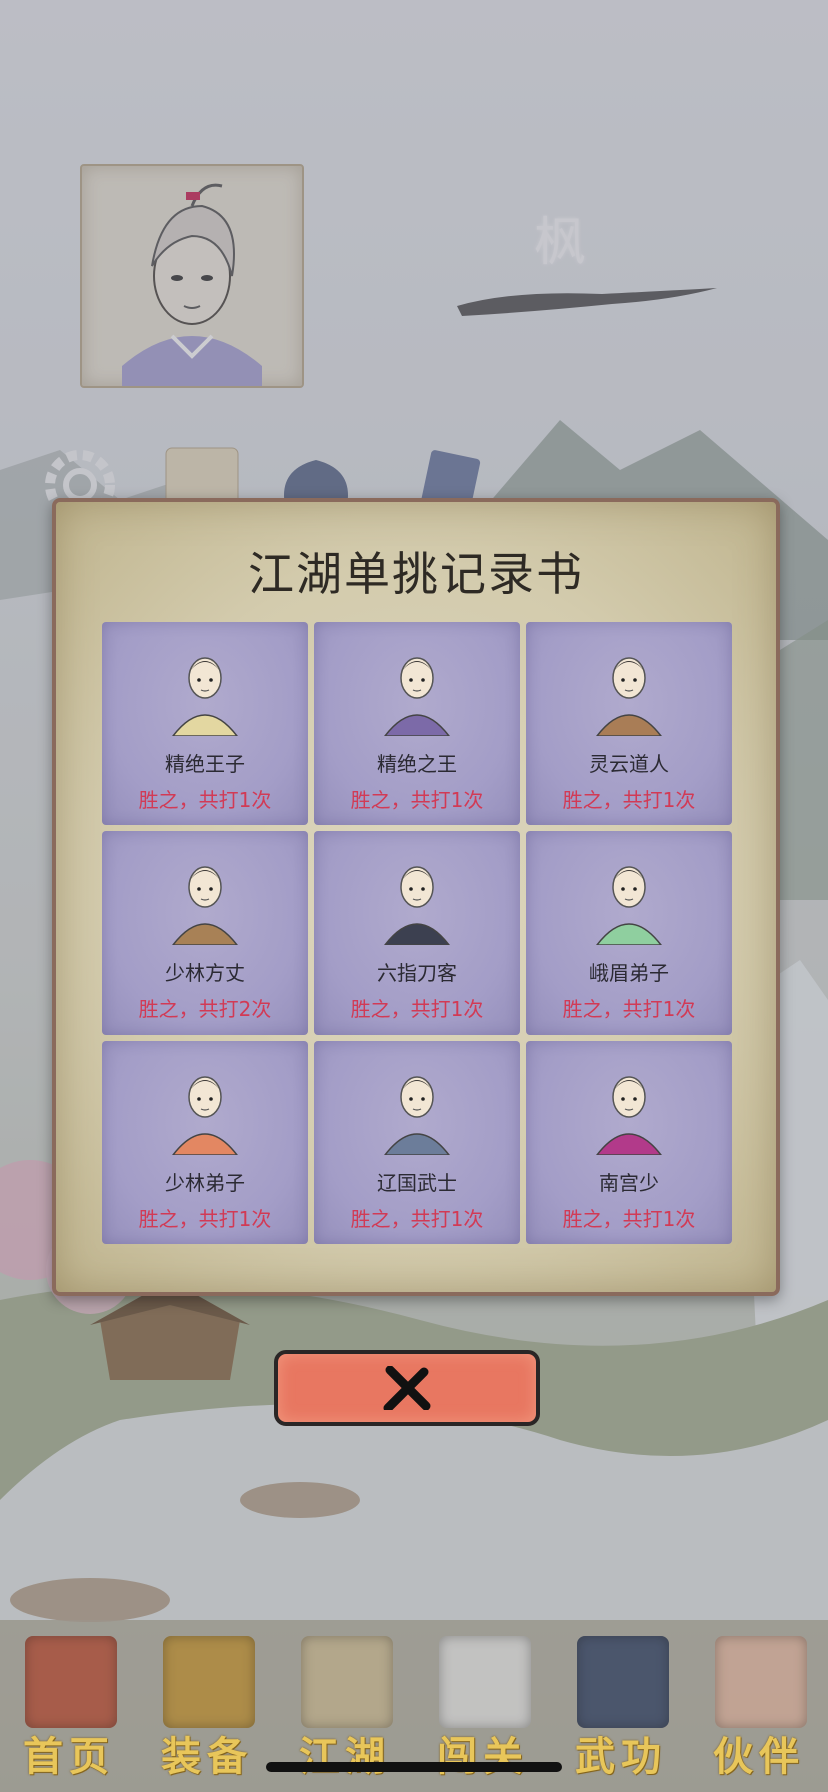 This screenshot has width=828, height=1792. What do you see at coordinates (414, 1700) in the screenshot?
I see `bottom-nav: 首页 装备 江湖 闯关 武功 伙伴` at bounding box center [414, 1700].